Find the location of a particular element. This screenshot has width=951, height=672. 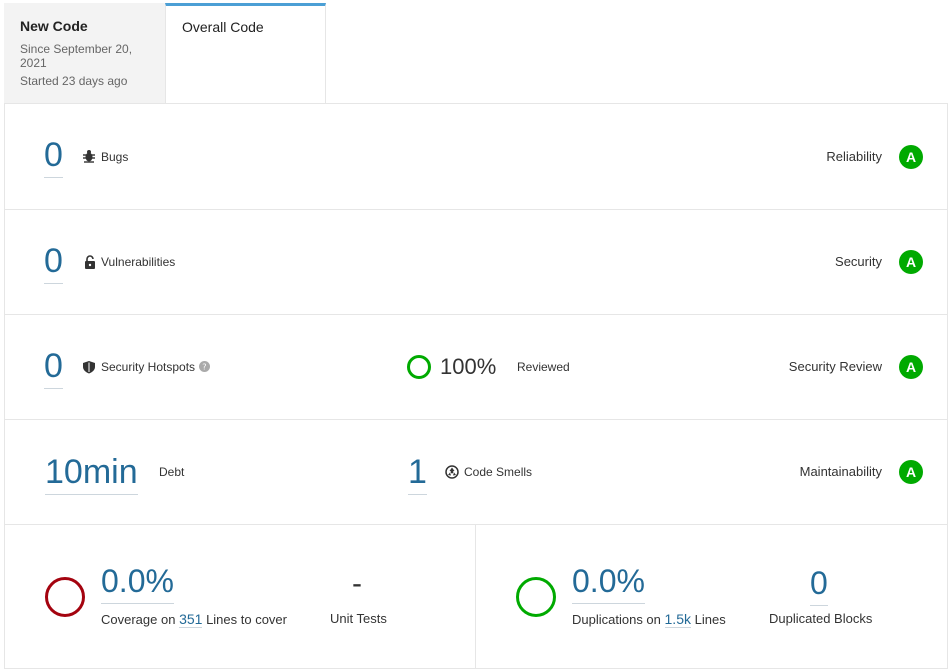

coverage-prefix: Coverage on is located at coordinates (138, 619).